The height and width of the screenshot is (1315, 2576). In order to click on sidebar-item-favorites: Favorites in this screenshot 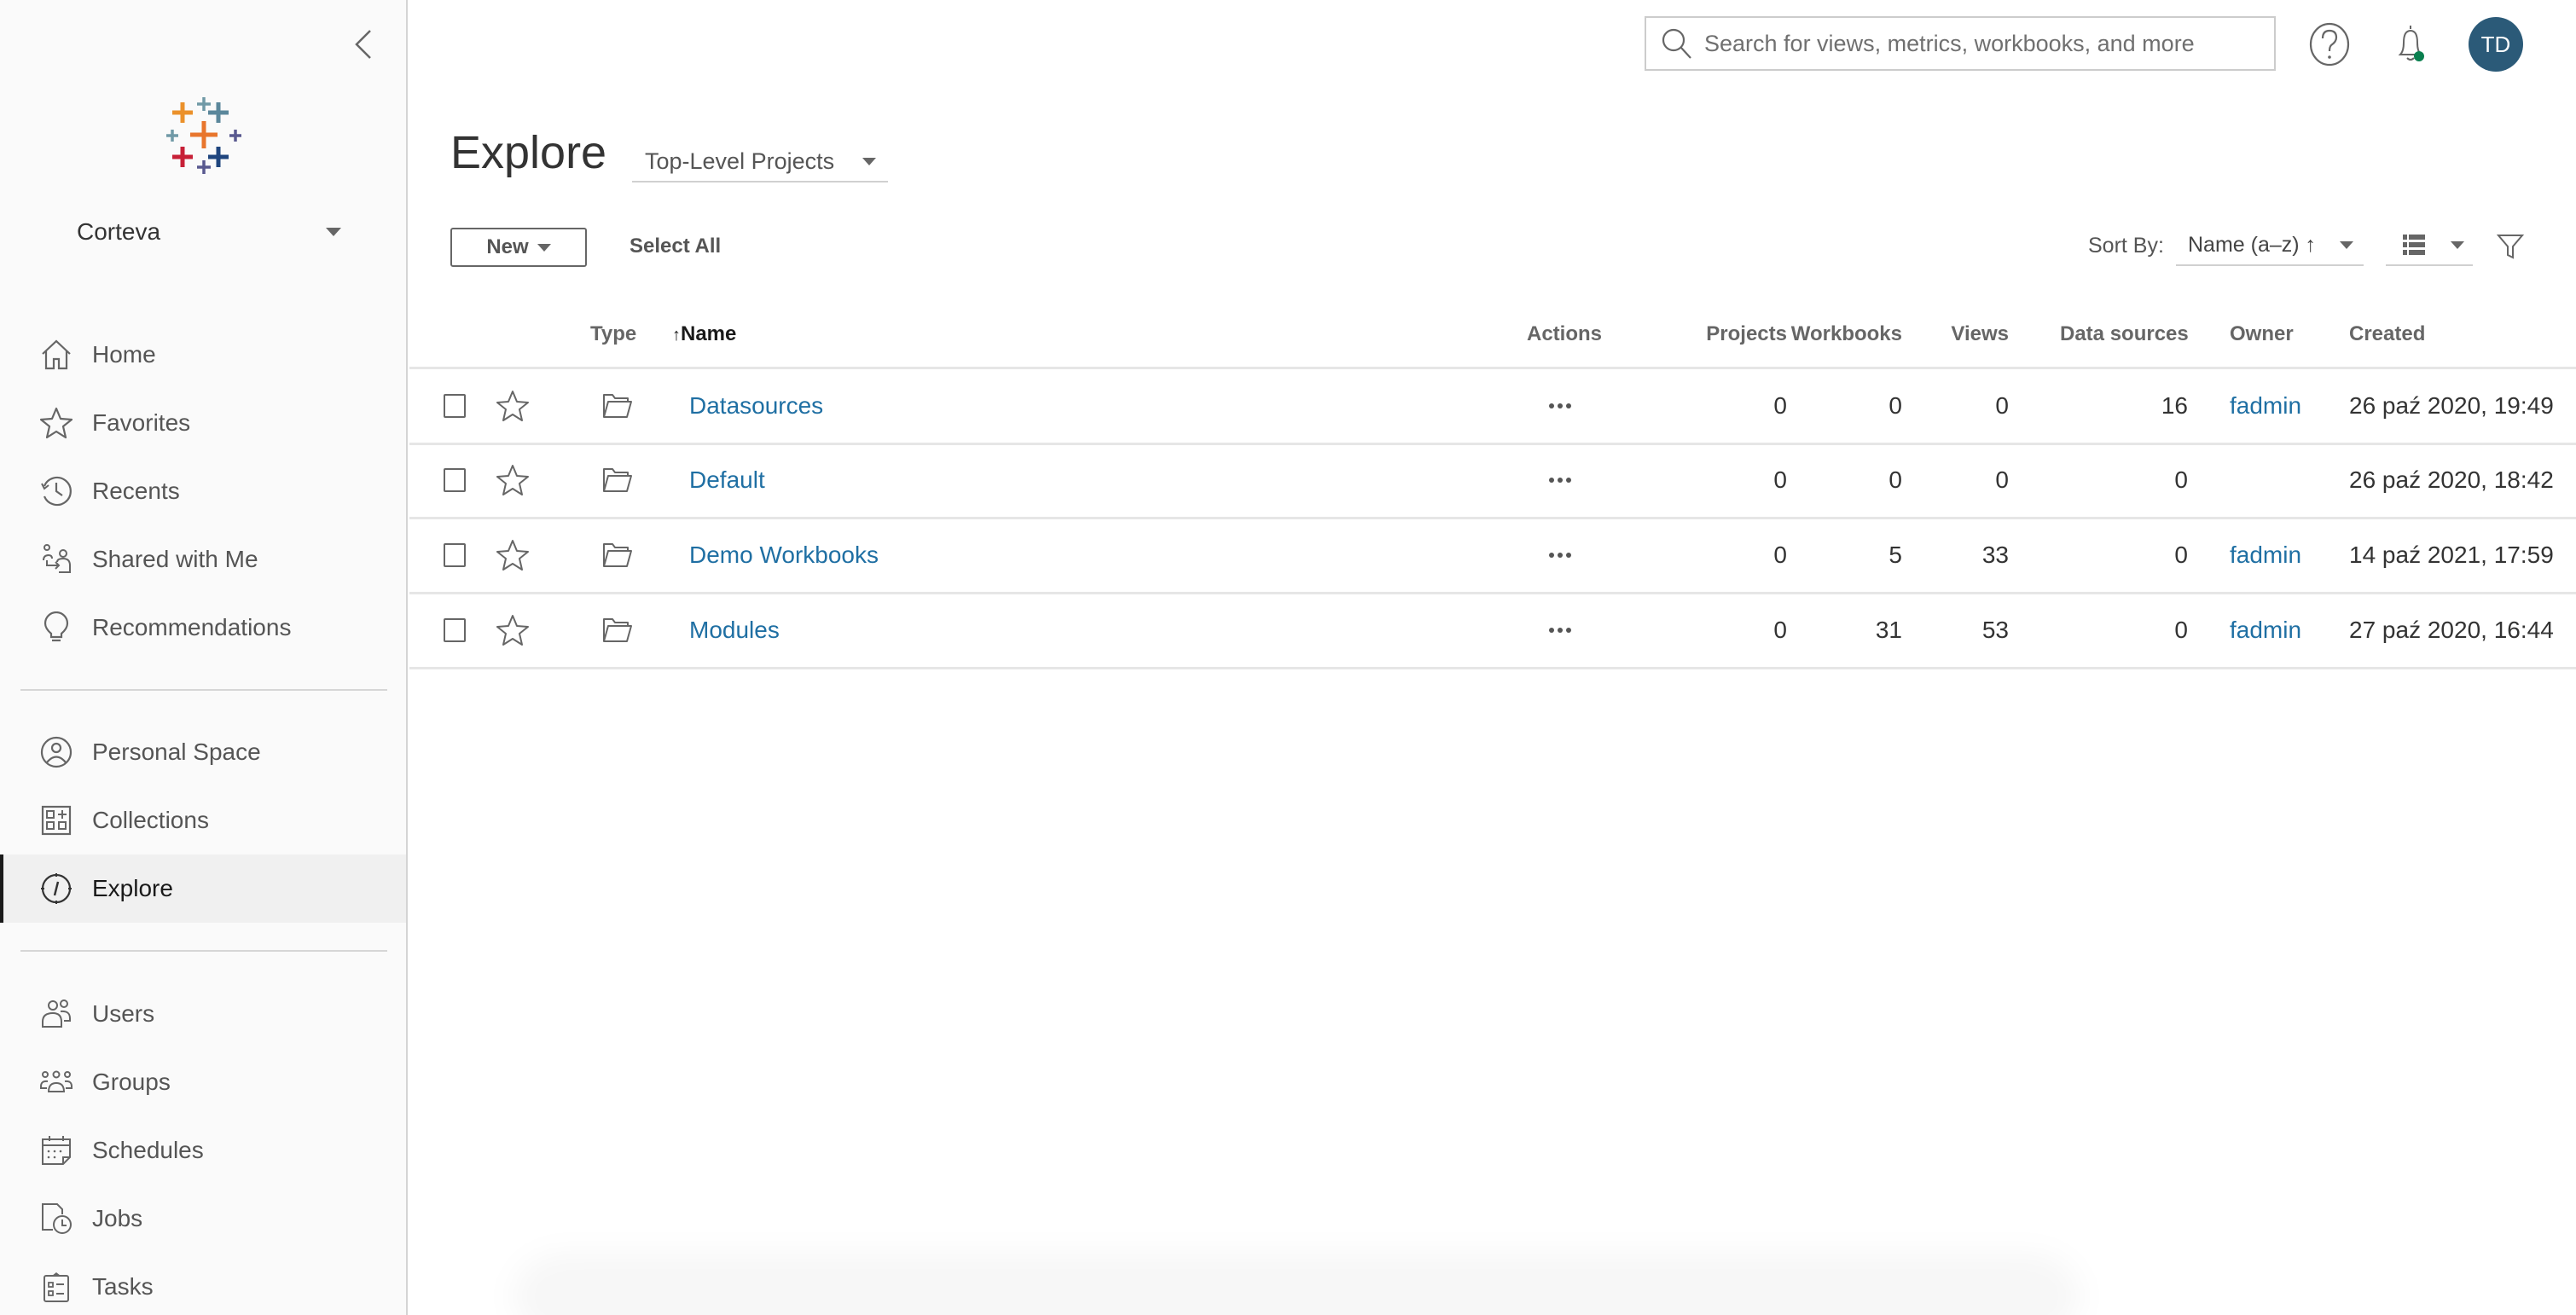, I will do `click(203, 423)`.